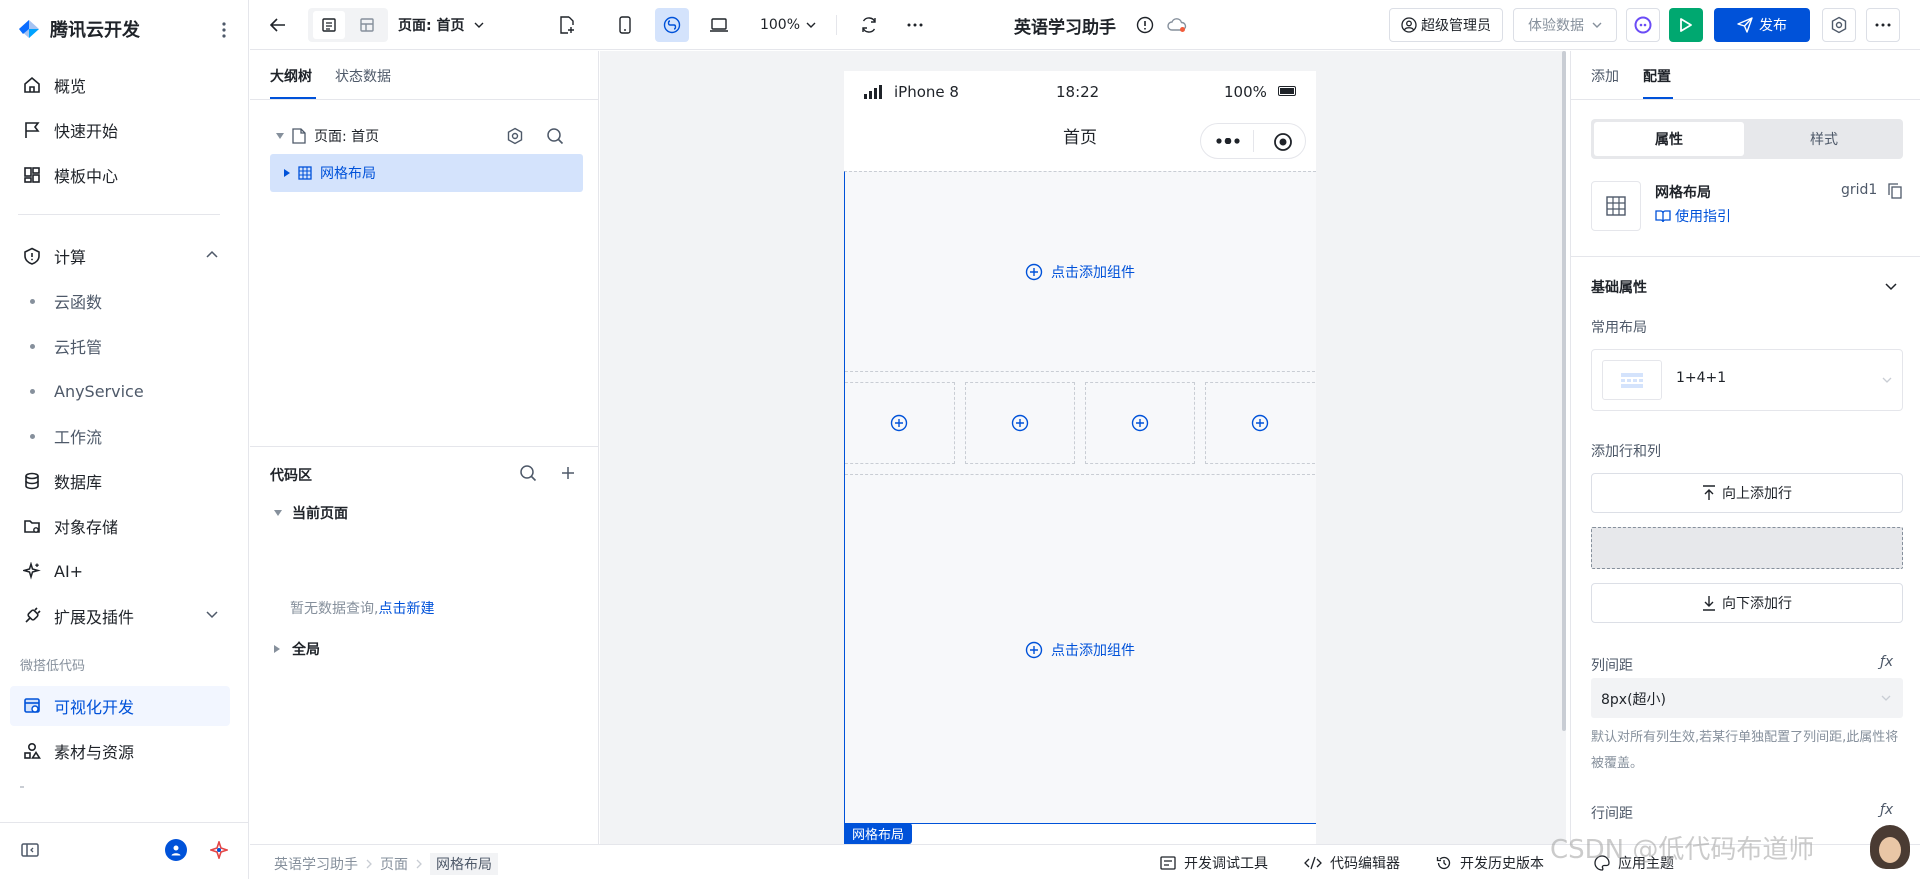 The image size is (1920, 879). What do you see at coordinates (426, 136) in the screenshot?
I see `tree-node-page: 页面: 首页` at bounding box center [426, 136].